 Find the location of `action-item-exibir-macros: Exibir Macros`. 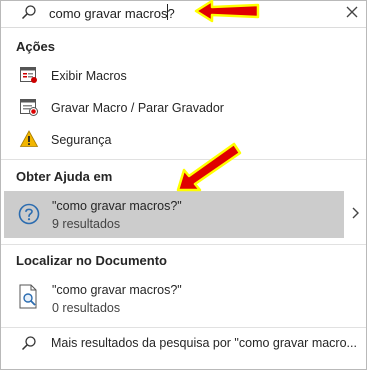

action-item-exibir-macros: Exibir Macros is located at coordinates (183, 75).